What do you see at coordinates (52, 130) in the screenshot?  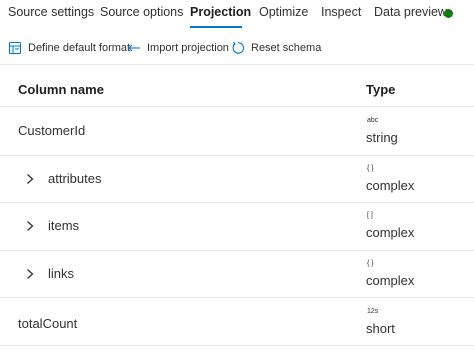 I see `column-name: CustomerId` at bounding box center [52, 130].